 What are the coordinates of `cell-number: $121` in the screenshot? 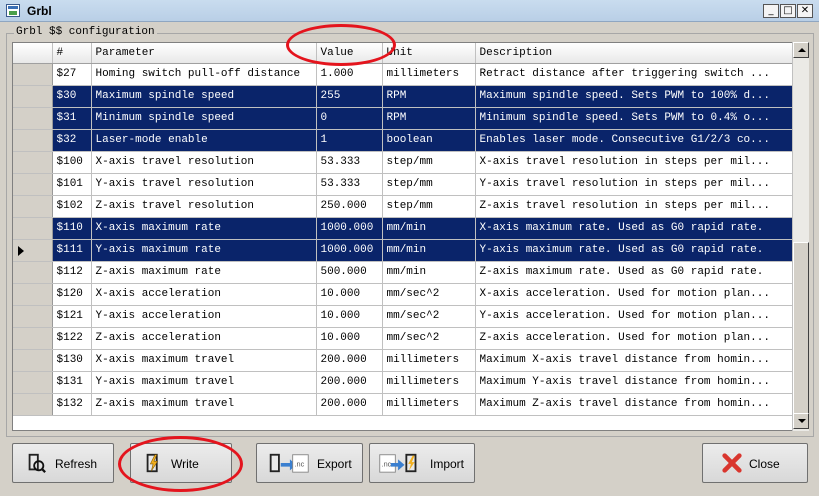 It's located at (72, 316).